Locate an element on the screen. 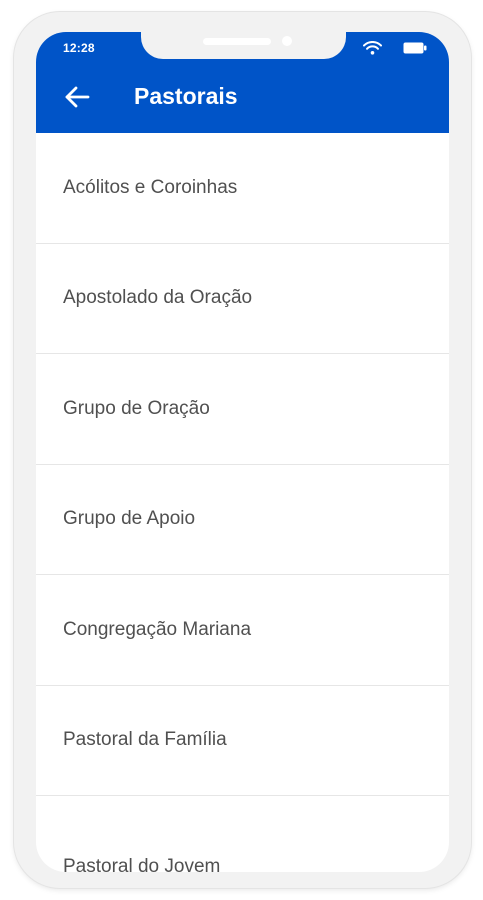 This screenshot has width=483, height=900. list-item: Congregação Mariana is located at coordinates (242, 630).